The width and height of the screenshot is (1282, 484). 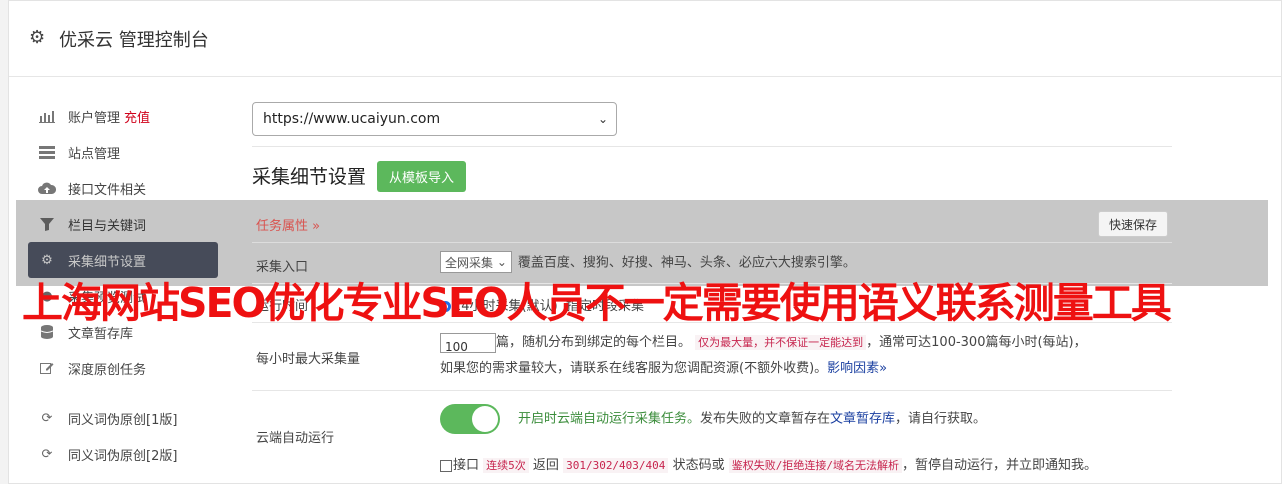 What do you see at coordinates (422, 176) in the screenshot?
I see `import-template-button: 从模板导入` at bounding box center [422, 176].